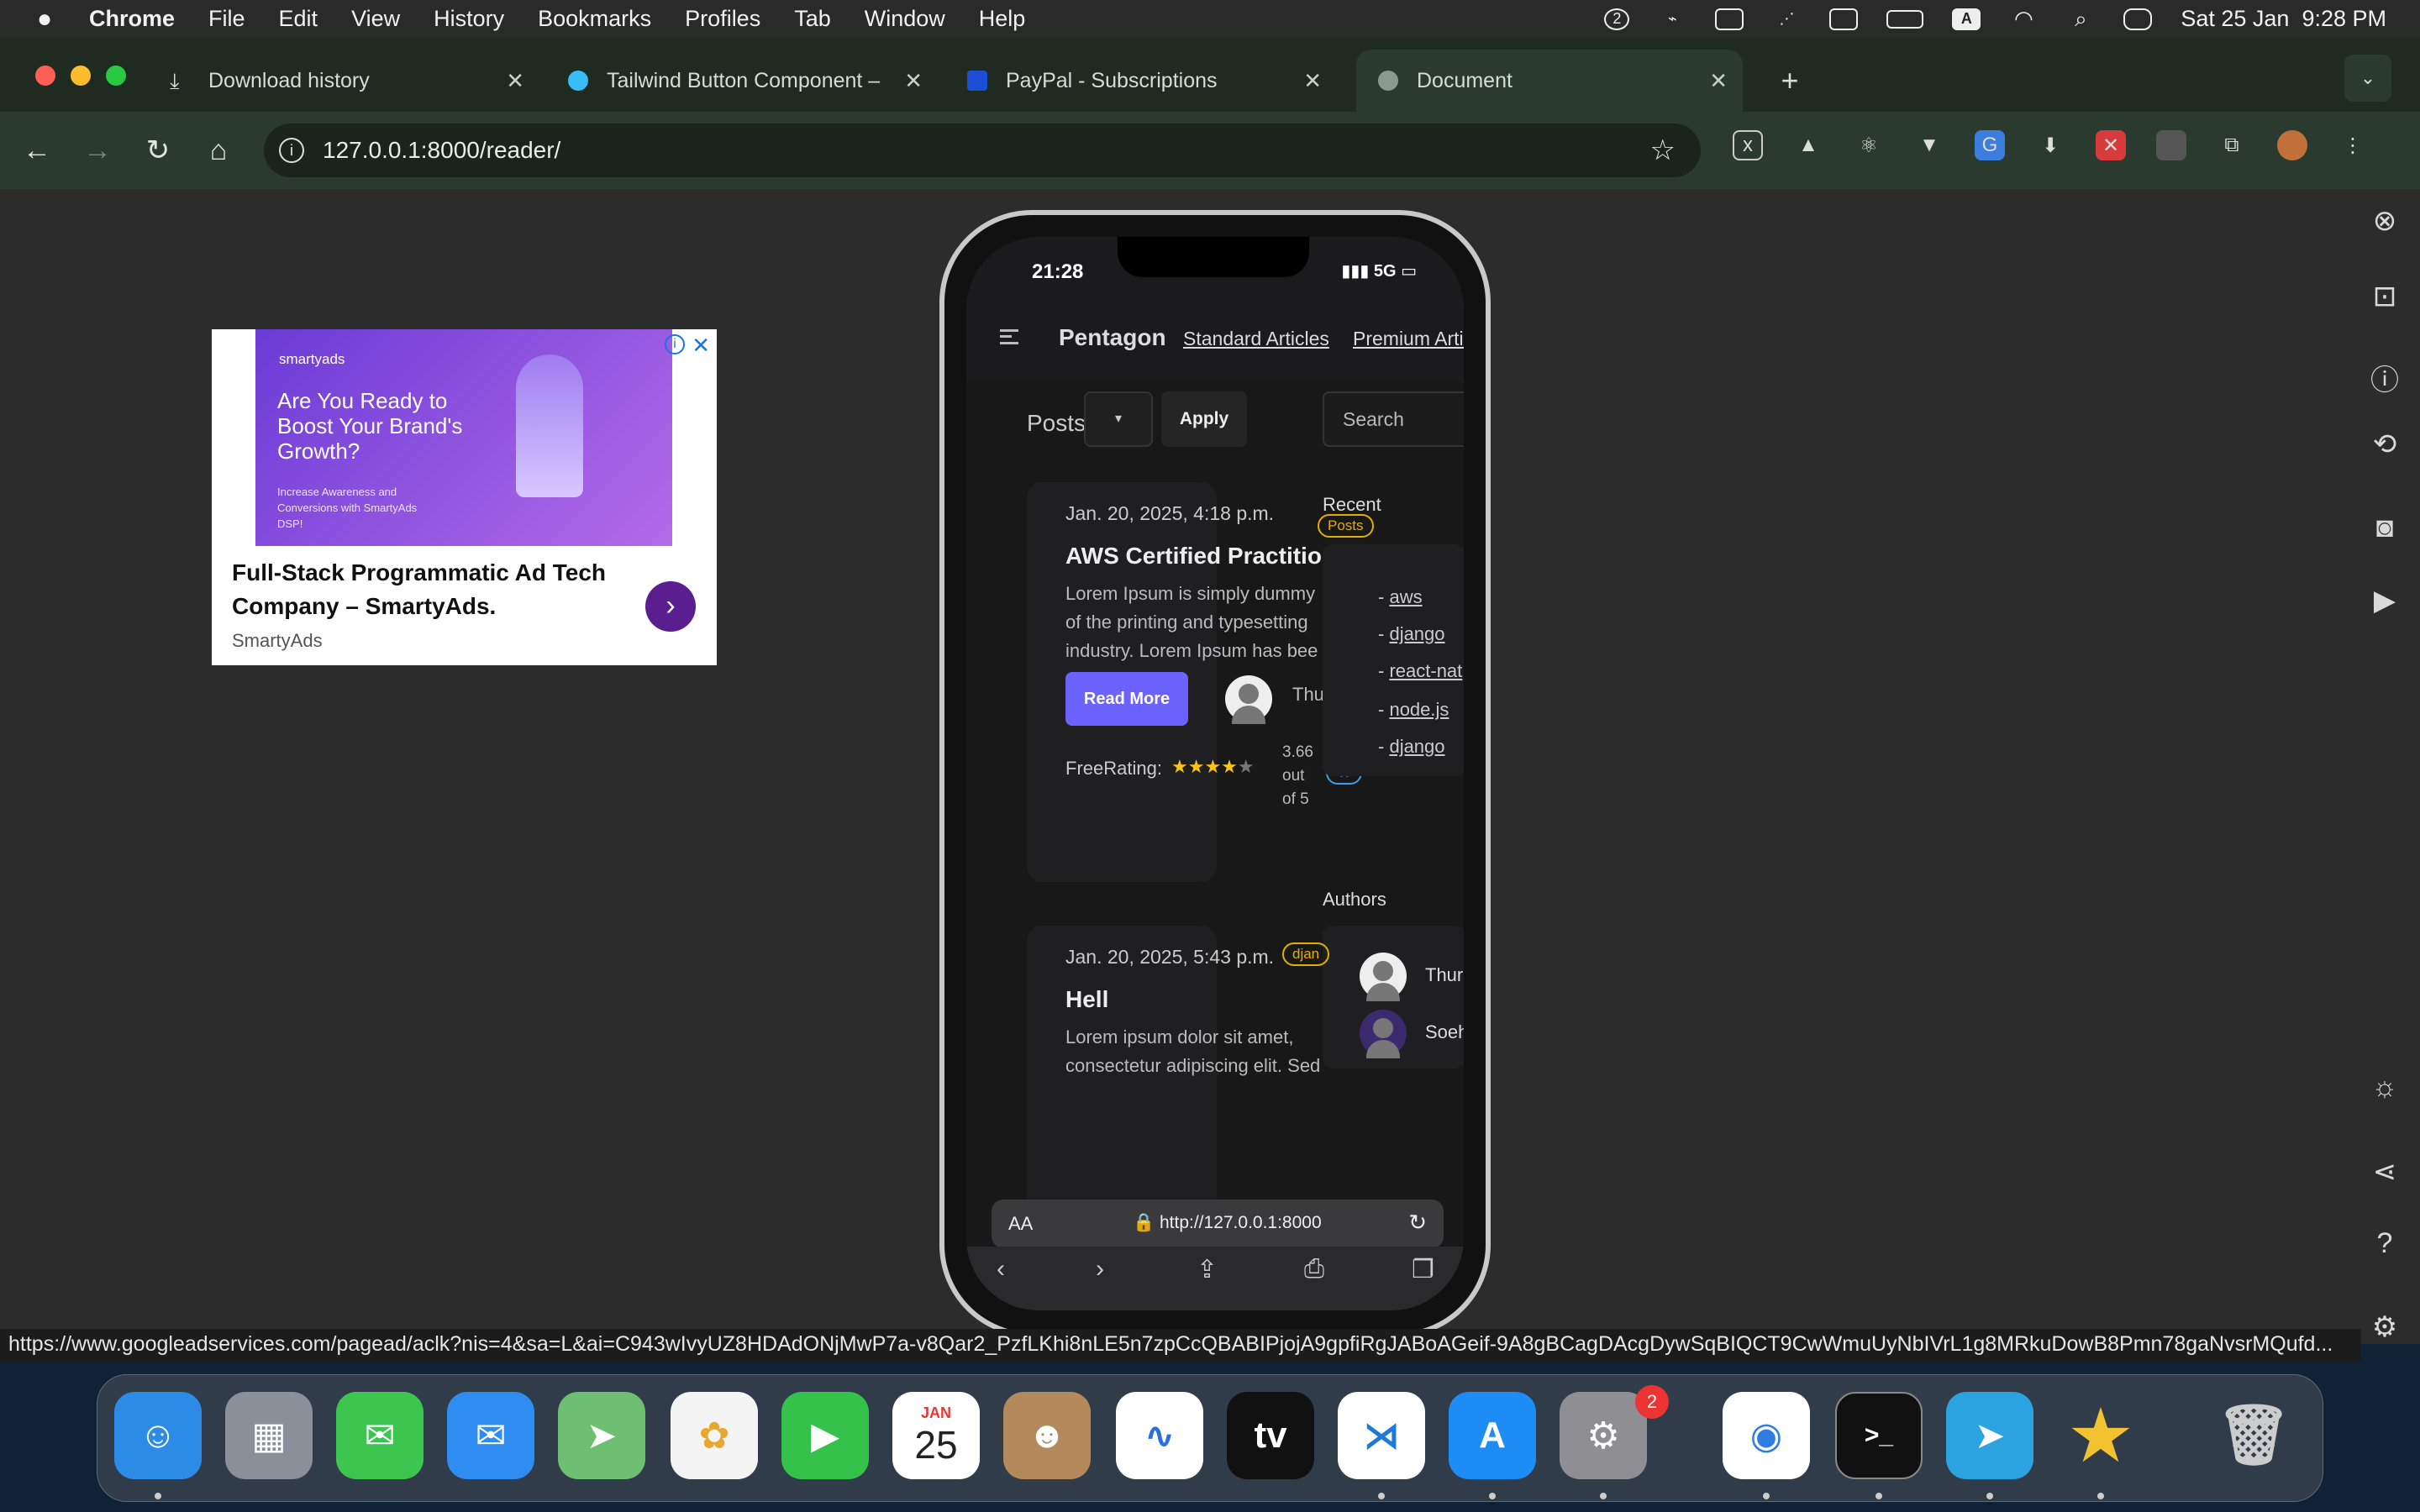  I want to click on menu-profiles: Profiles, so click(722, 19).